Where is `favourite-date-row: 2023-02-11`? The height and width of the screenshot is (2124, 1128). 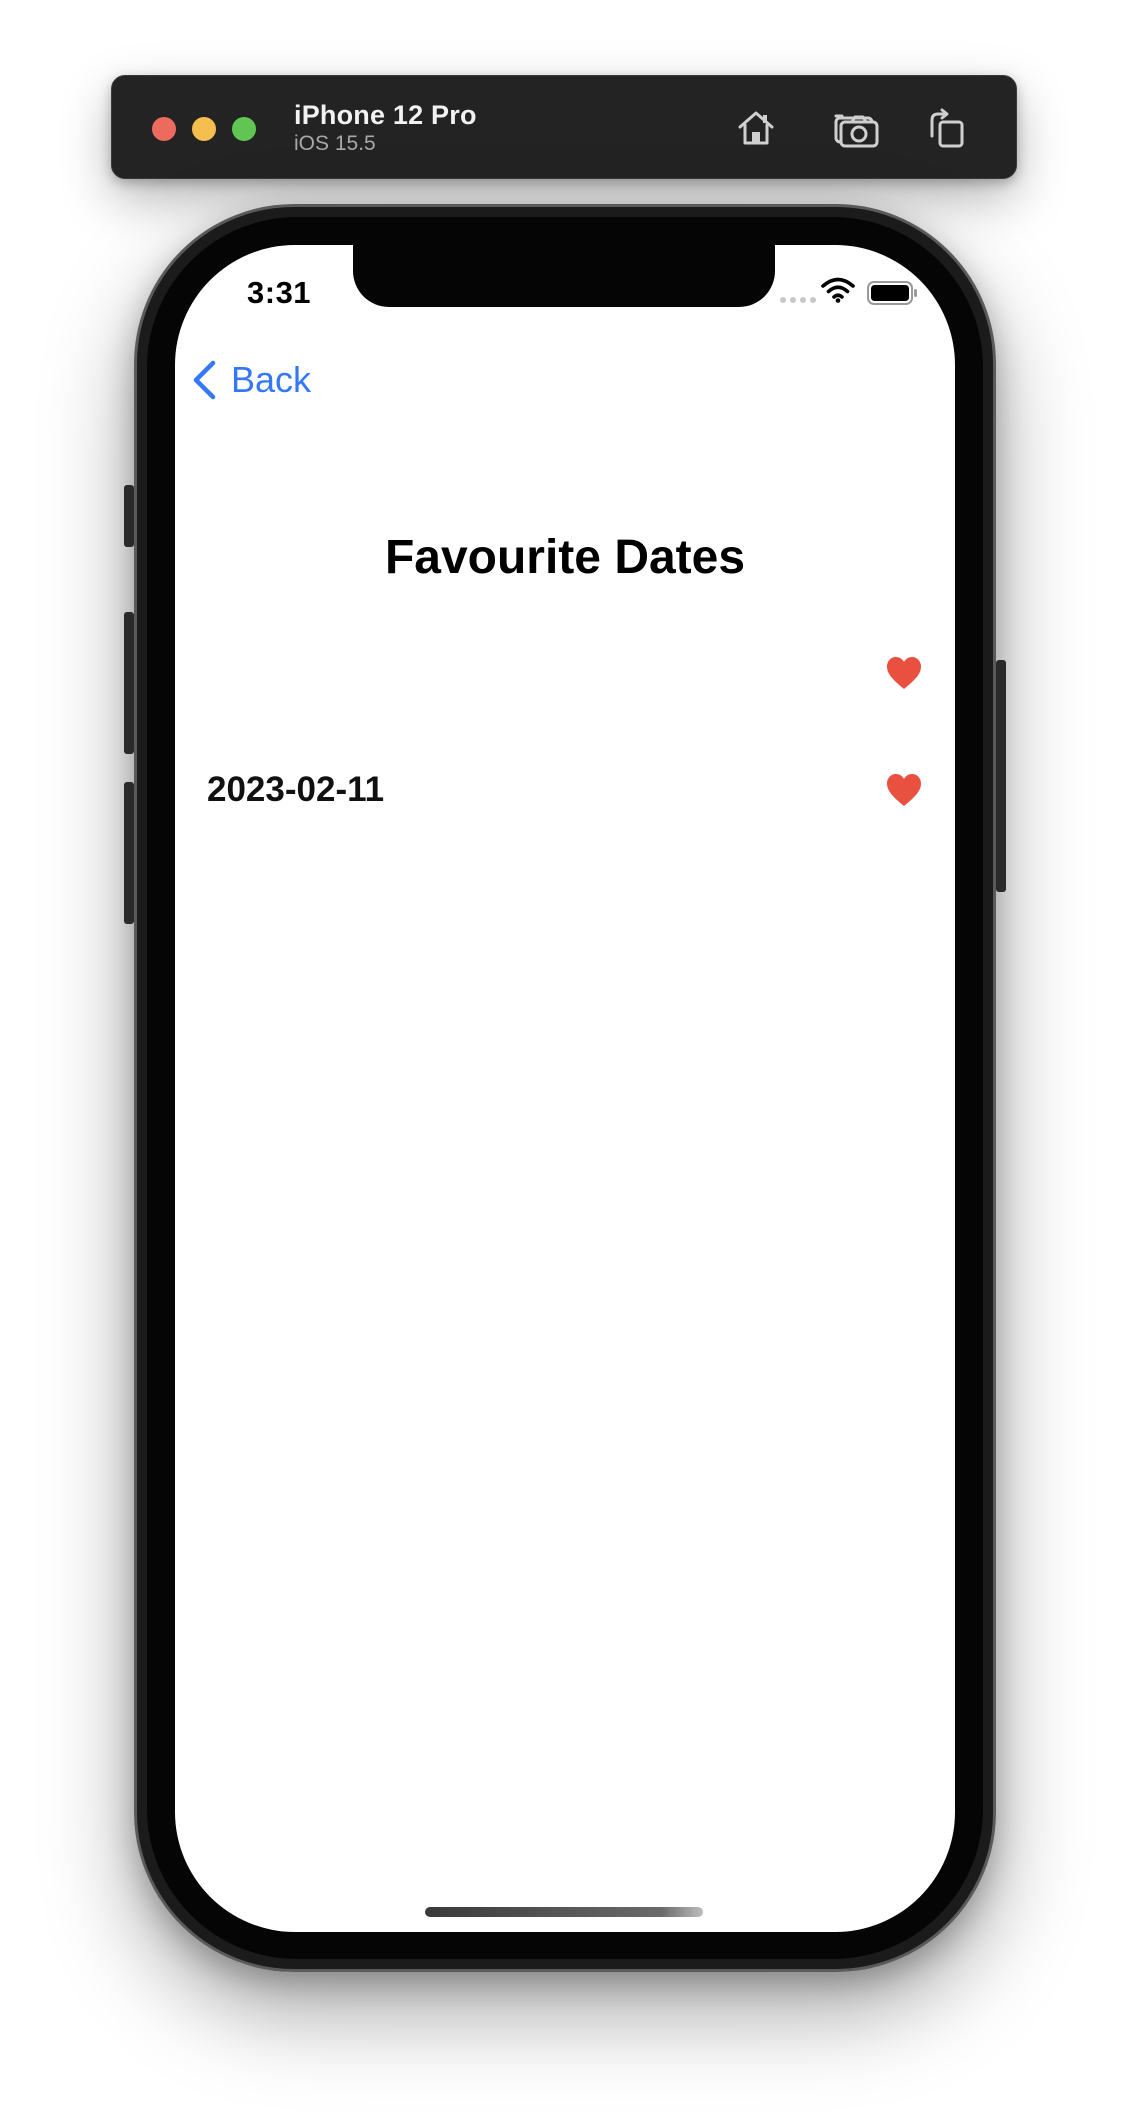 favourite-date-row: 2023-02-11 is located at coordinates (565, 792).